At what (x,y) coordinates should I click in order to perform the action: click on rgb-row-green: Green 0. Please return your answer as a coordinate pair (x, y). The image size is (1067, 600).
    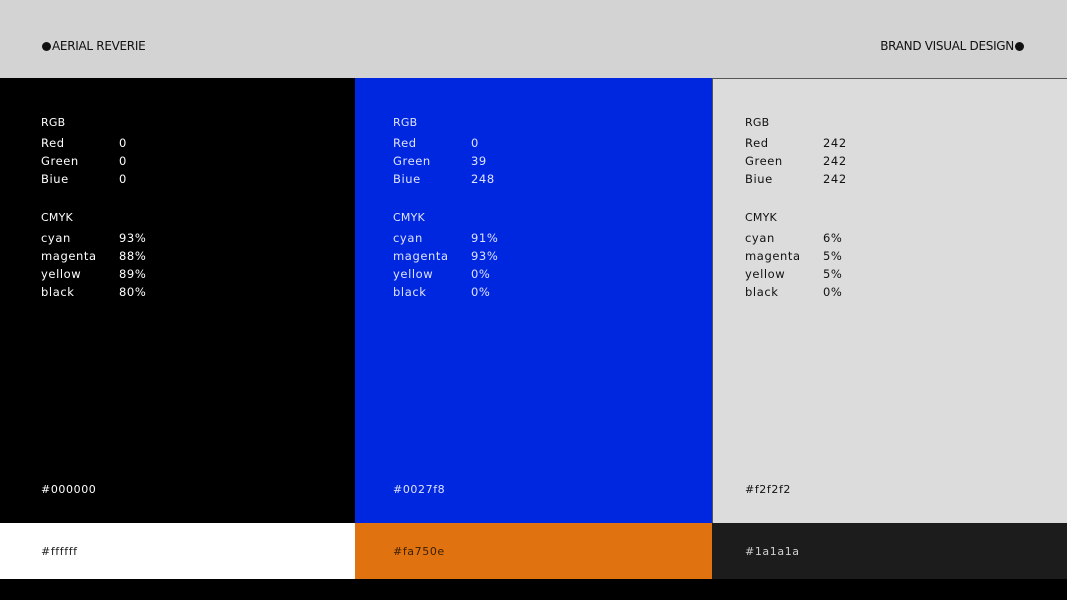
    Looking at the image, I should click on (84, 161).